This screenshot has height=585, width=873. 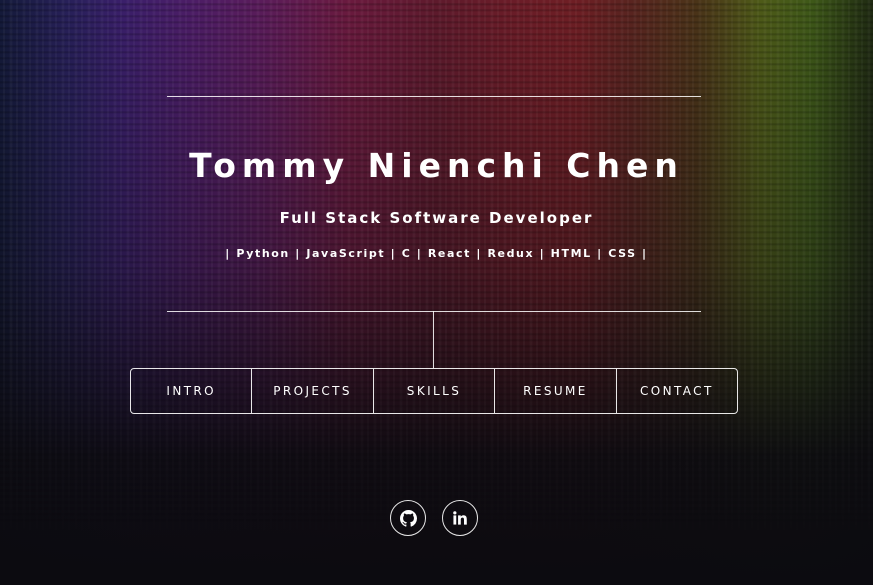 I want to click on linkedin-icon, so click(x=460, y=518).